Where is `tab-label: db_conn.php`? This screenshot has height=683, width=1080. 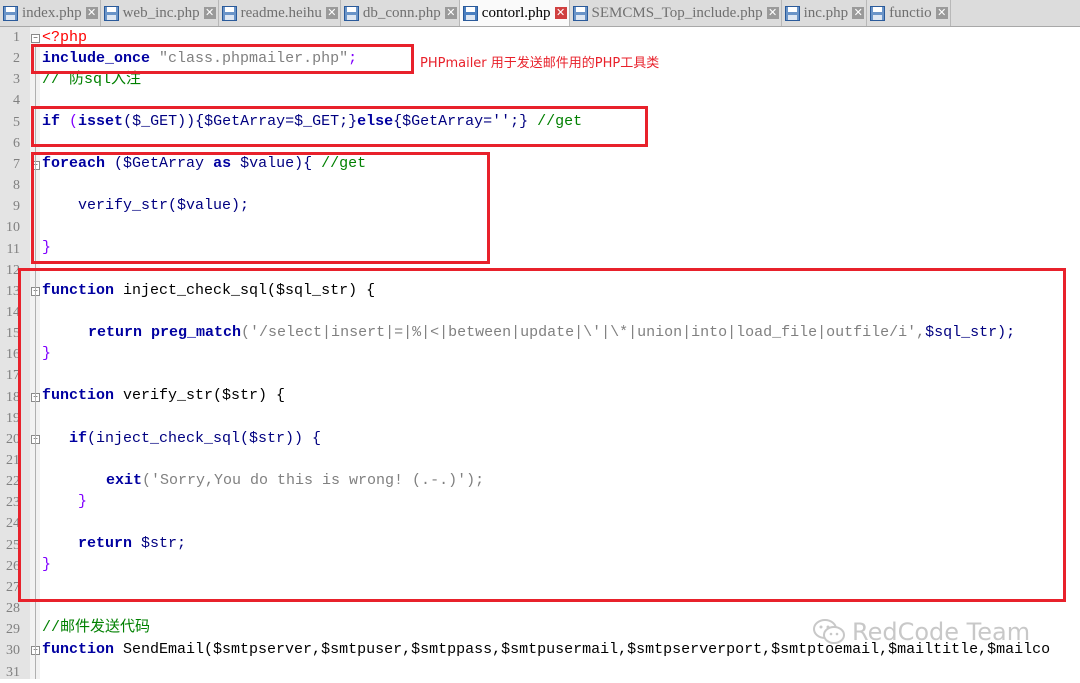 tab-label: db_conn.php is located at coordinates (401, 12).